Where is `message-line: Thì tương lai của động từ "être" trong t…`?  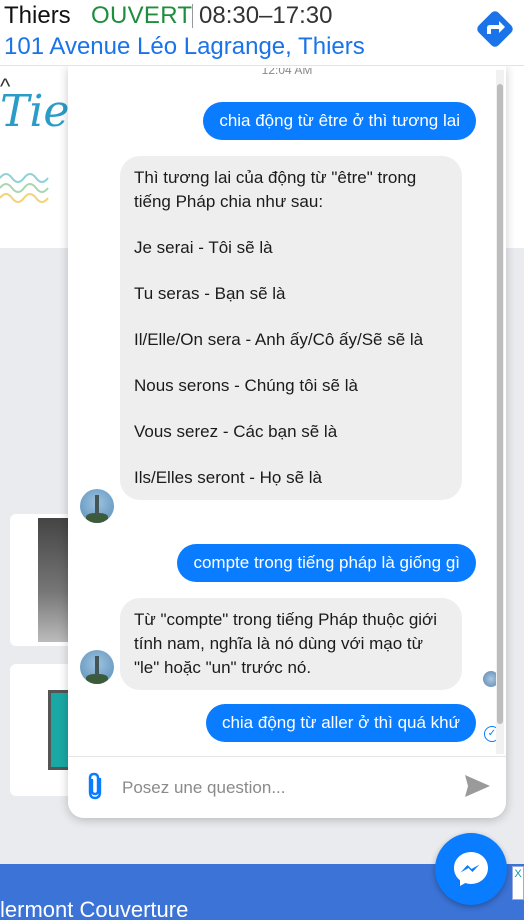
message-line: Thì tương lai của động từ "être" trong t… is located at coordinates (275, 189).